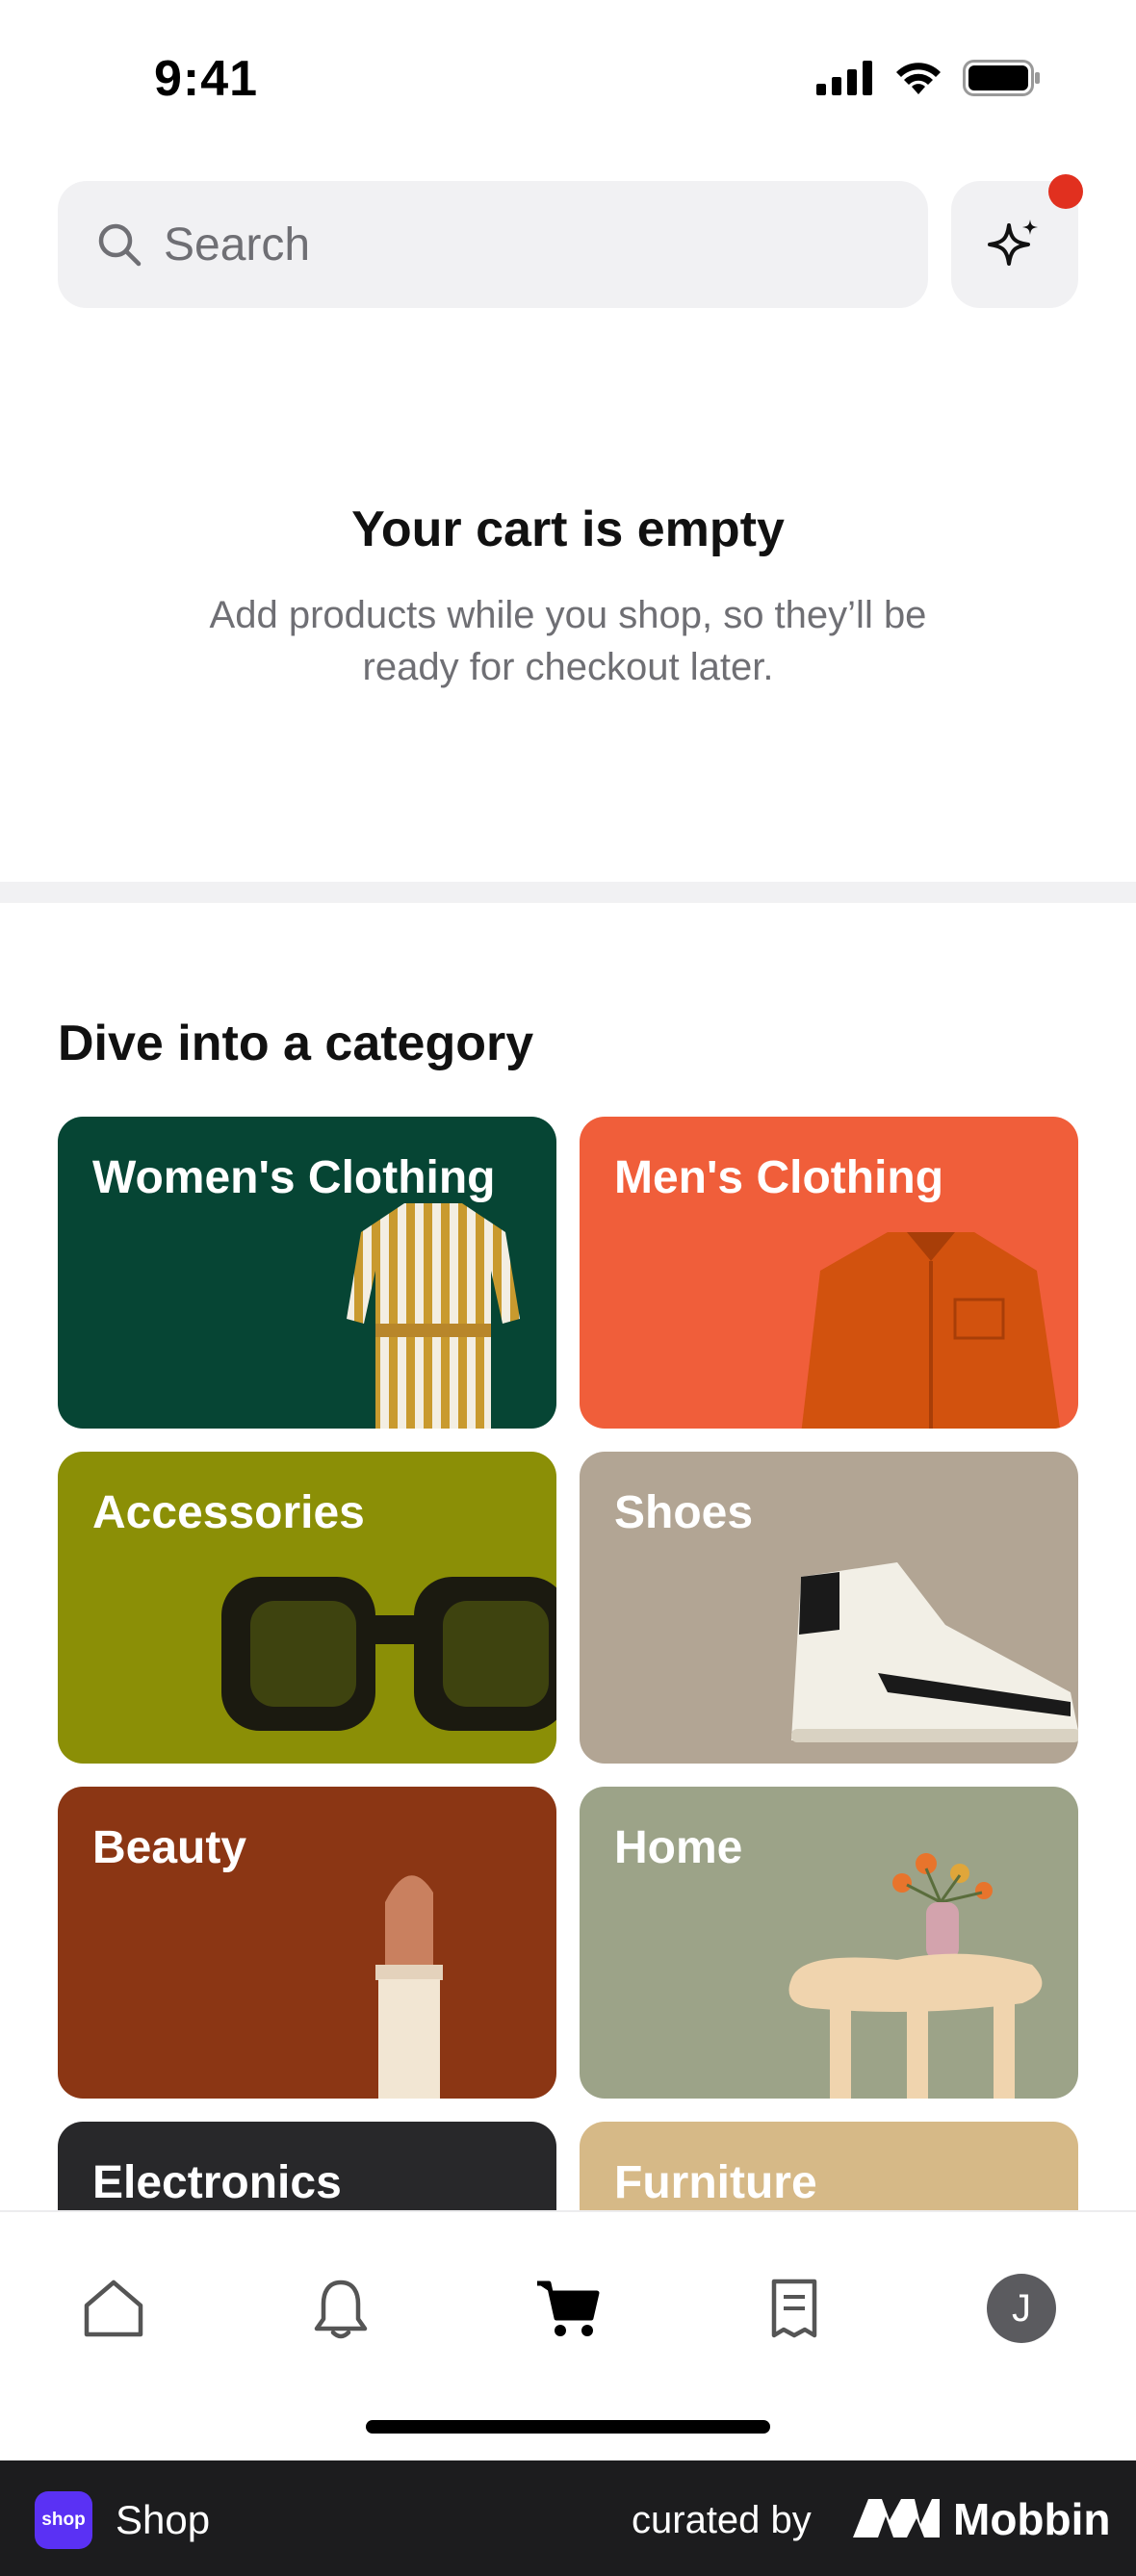 This screenshot has height=2576, width=1136. Describe the element at coordinates (409, 1987) in the screenshot. I see `lipstick-image` at that location.